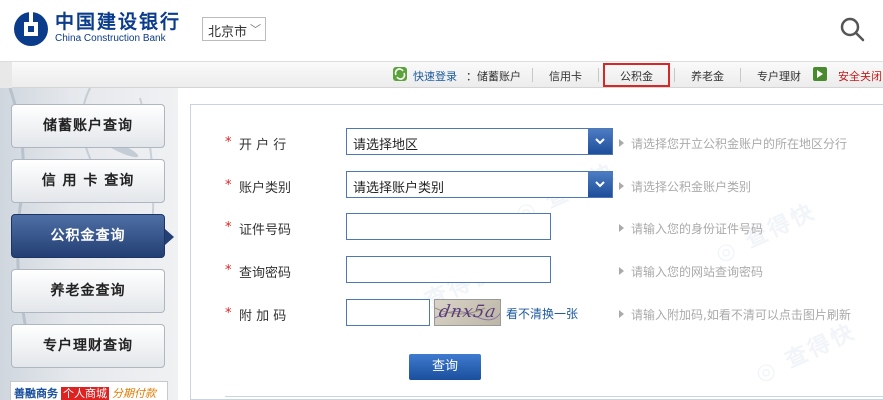  I want to click on form-row-bank: * 开 户 行 请选择地区 请选择您开立公积金账户的所在地区分行, so click(537, 143).